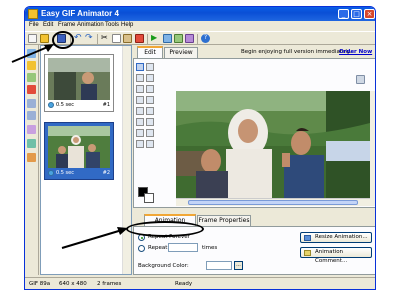  What do you see at coordinates (31, 115) in the screenshot?
I see `move-down-icon` at bounding box center [31, 115].